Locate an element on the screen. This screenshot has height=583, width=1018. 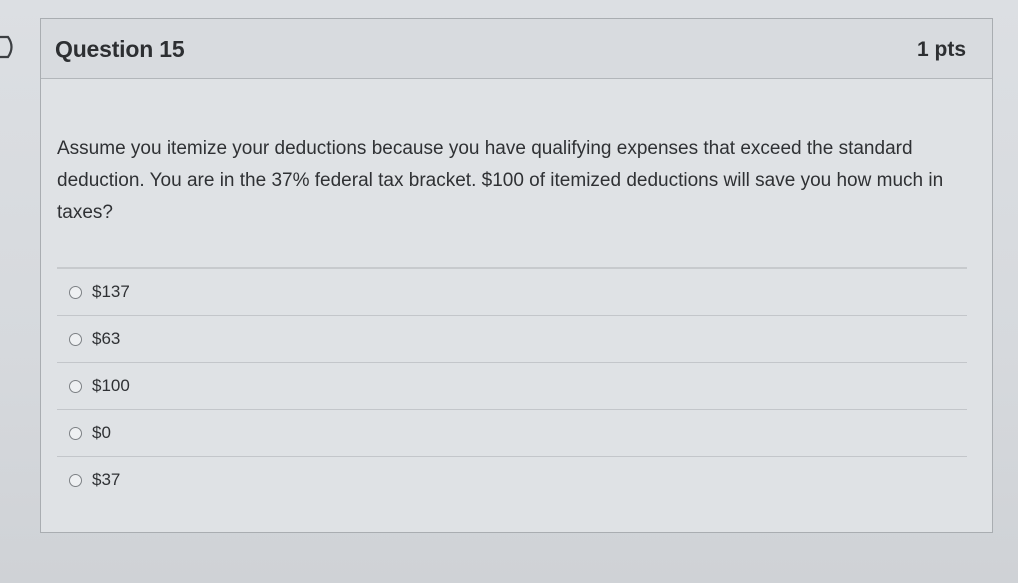
answer-option: $63 is located at coordinates (512, 338).